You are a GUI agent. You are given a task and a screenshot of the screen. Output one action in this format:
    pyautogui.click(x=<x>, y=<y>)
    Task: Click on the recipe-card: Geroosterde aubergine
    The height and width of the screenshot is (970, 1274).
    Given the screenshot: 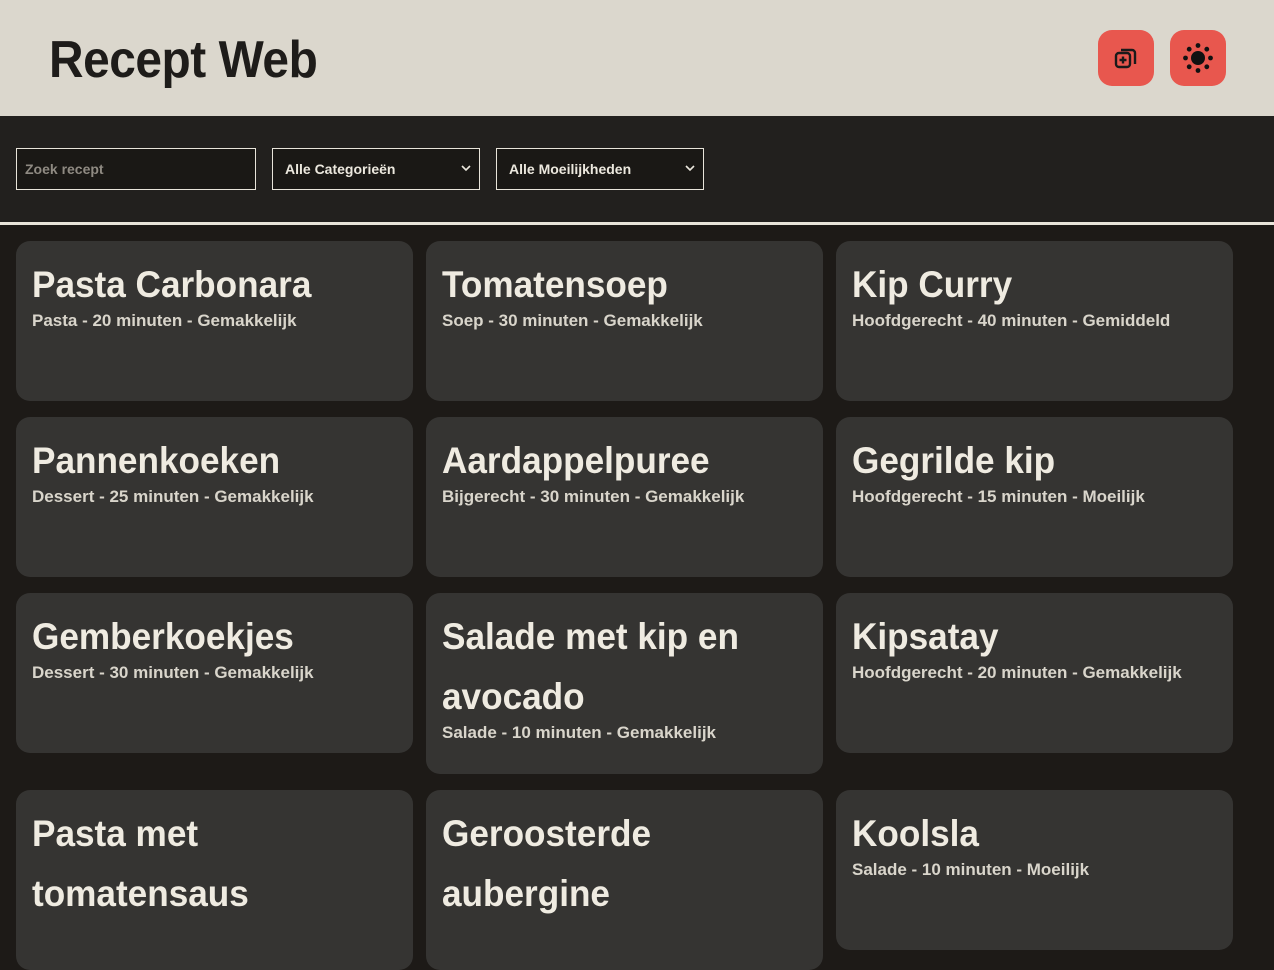 What is the action you would take?
    pyautogui.click(x=624, y=880)
    